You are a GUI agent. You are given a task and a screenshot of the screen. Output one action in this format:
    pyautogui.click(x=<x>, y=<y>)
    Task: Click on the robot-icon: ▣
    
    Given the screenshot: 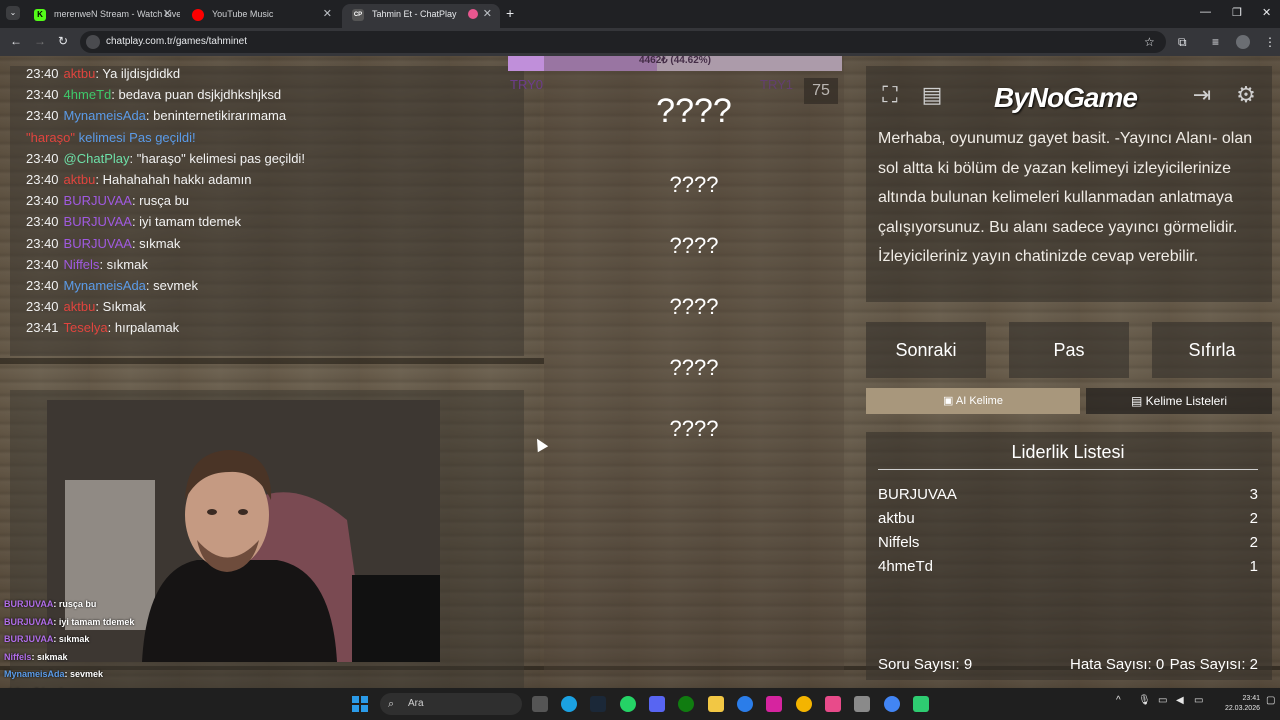 What is the action you would take?
    pyautogui.click(x=949, y=401)
    